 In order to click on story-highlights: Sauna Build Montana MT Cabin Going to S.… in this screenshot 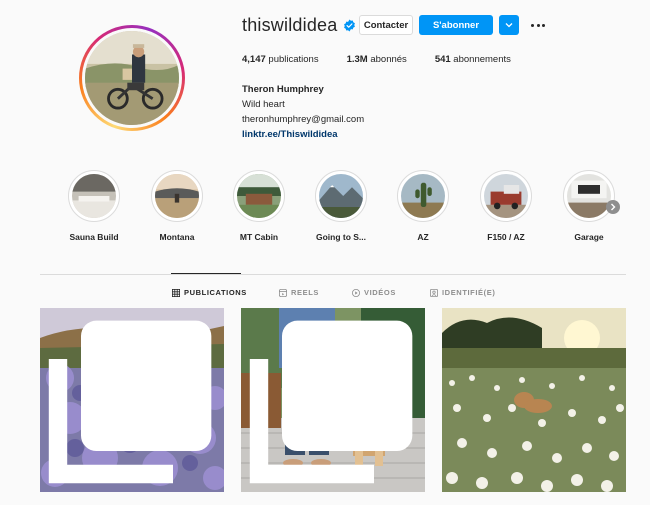, I will do `click(325, 207)`.